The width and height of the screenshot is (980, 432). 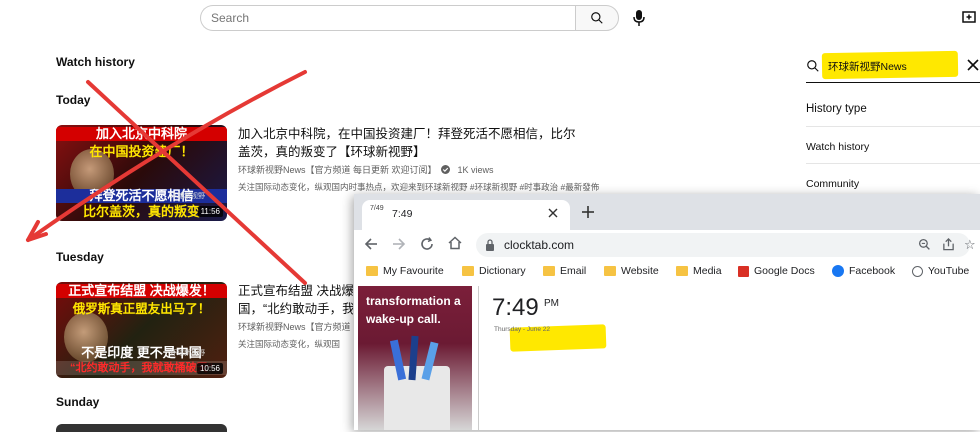 I want to click on arrow-right-icon, so click(x=399, y=244).